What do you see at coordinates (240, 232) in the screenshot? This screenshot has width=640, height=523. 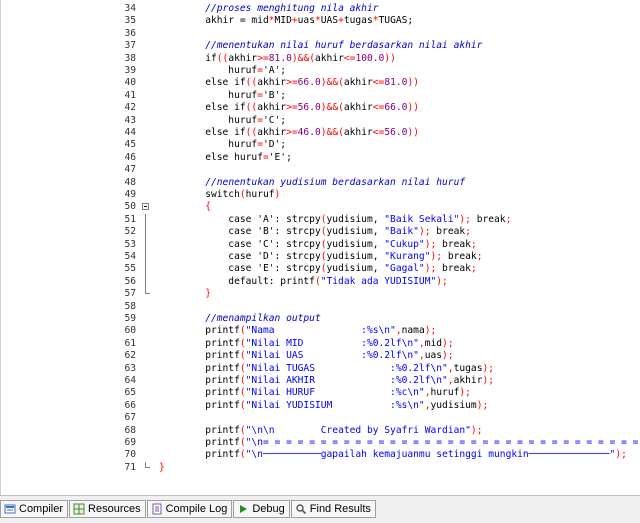 I see `code-token-default: case 'B': strcpy` at bounding box center [240, 232].